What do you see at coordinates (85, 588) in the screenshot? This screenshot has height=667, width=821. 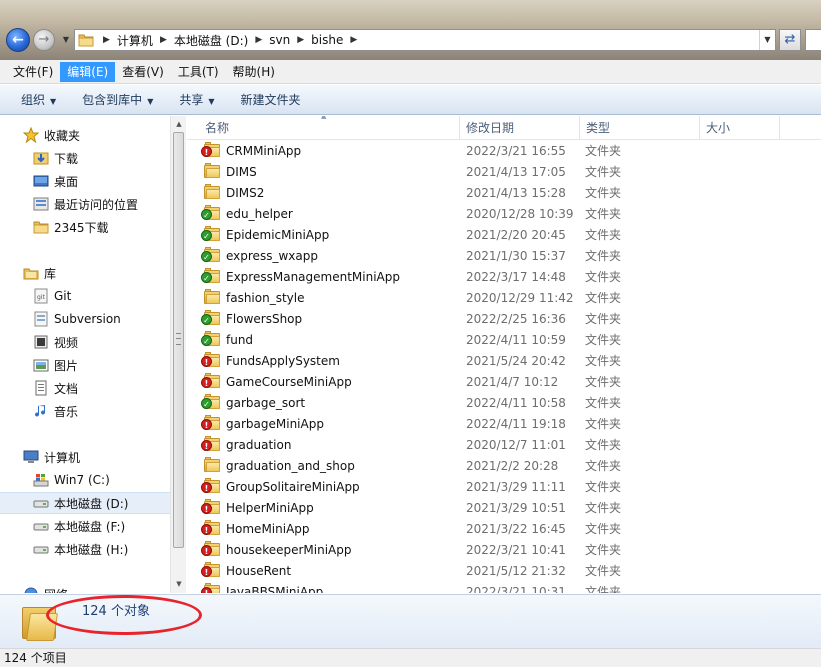 I see `nav-network: 网络` at bounding box center [85, 588].